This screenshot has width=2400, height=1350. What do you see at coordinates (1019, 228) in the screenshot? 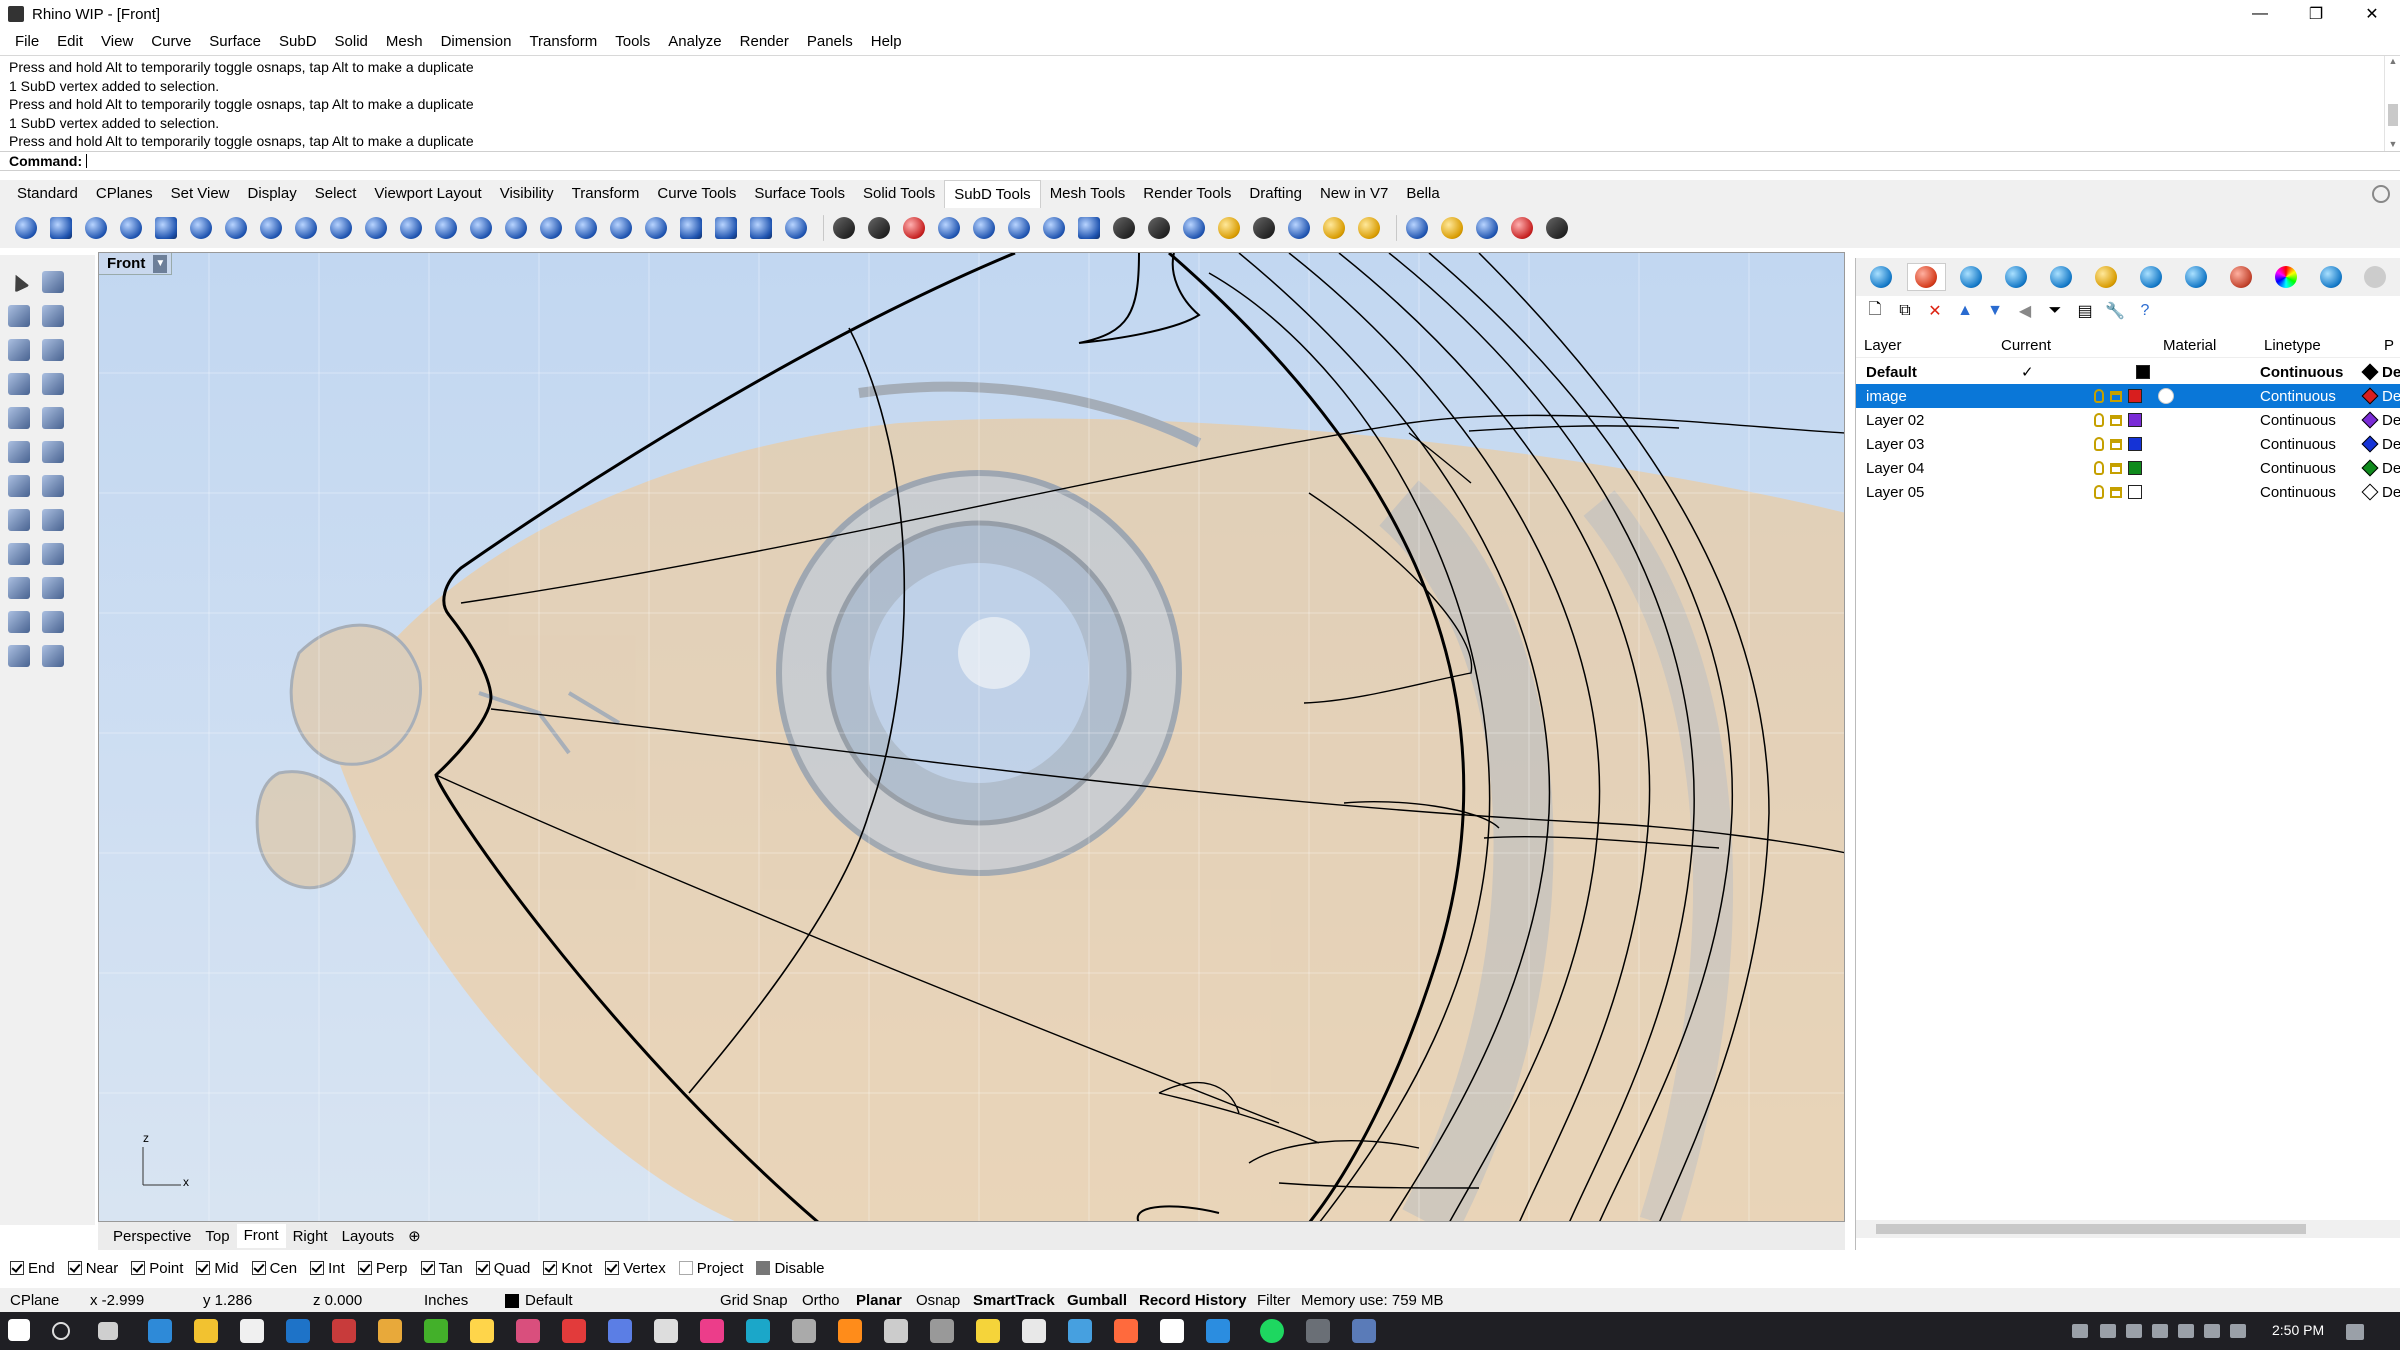
I see `subd-to-nurbs-icon` at bounding box center [1019, 228].